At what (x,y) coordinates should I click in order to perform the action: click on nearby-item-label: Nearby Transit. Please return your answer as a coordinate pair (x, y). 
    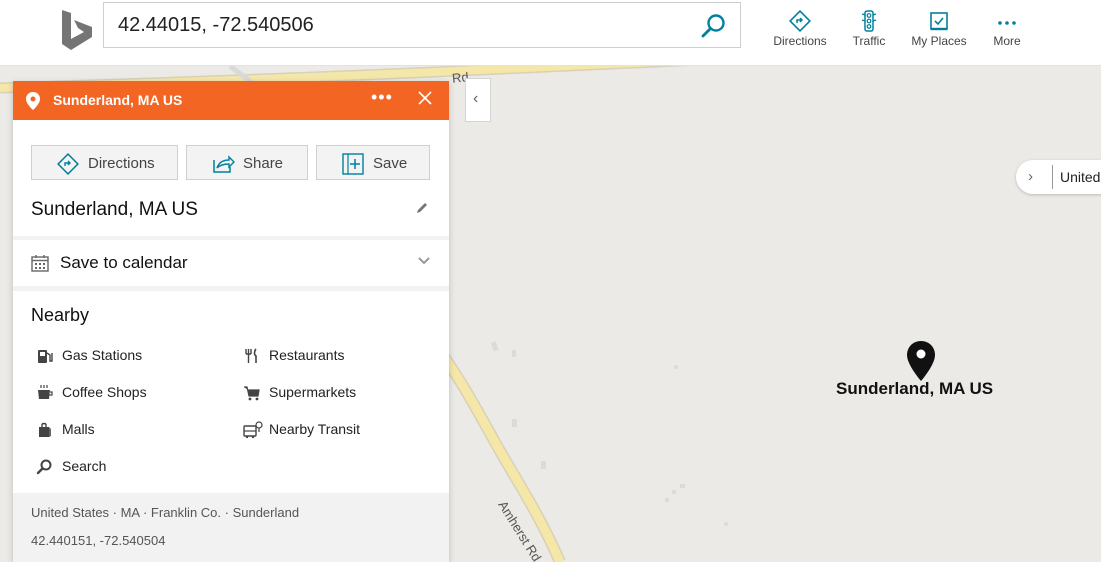
    Looking at the image, I should click on (315, 429).